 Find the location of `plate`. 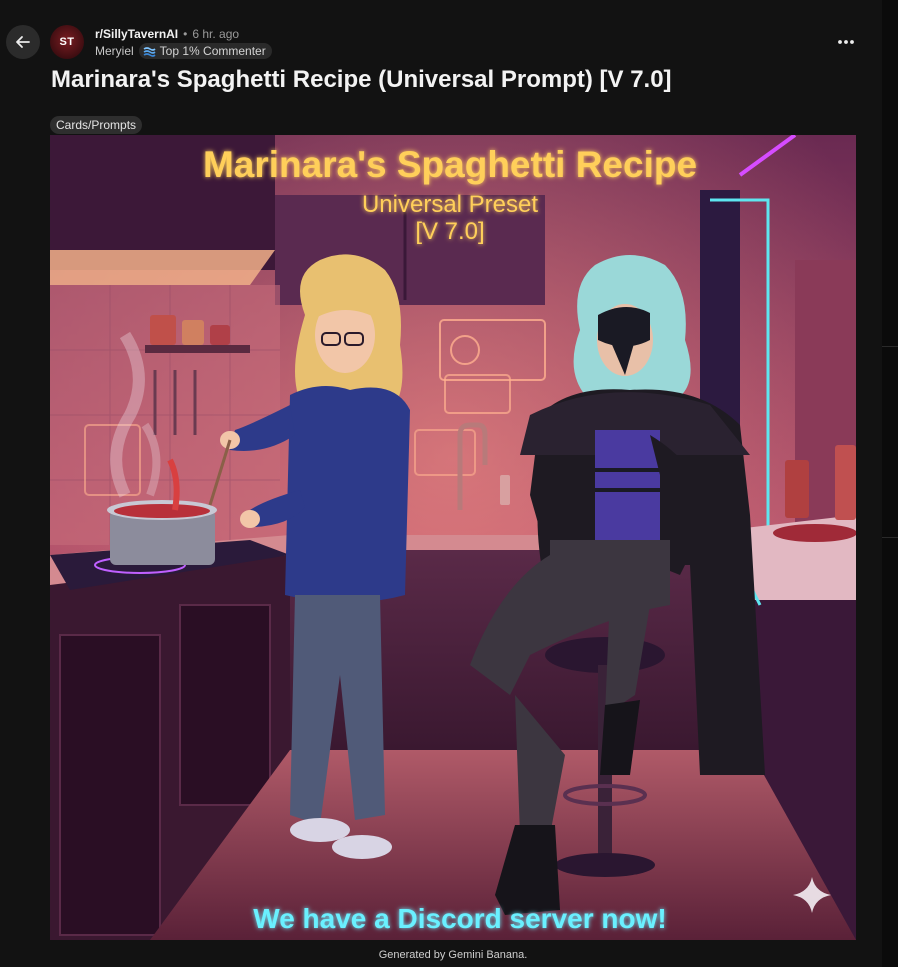

plate is located at coordinates (814, 533).